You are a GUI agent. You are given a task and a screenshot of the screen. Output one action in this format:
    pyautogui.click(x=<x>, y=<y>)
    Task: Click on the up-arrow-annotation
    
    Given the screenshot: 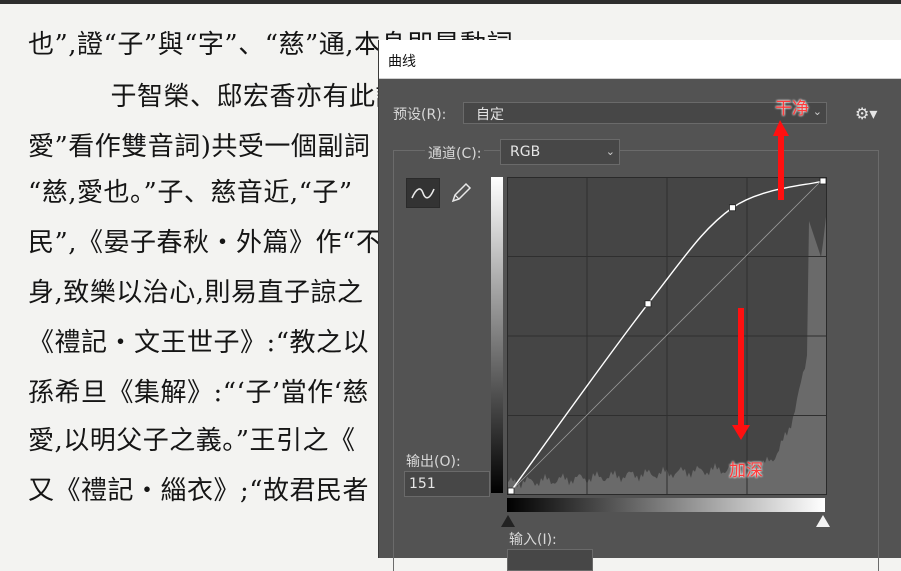 What is the action you would take?
    pyautogui.click(x=781, y=160)
    